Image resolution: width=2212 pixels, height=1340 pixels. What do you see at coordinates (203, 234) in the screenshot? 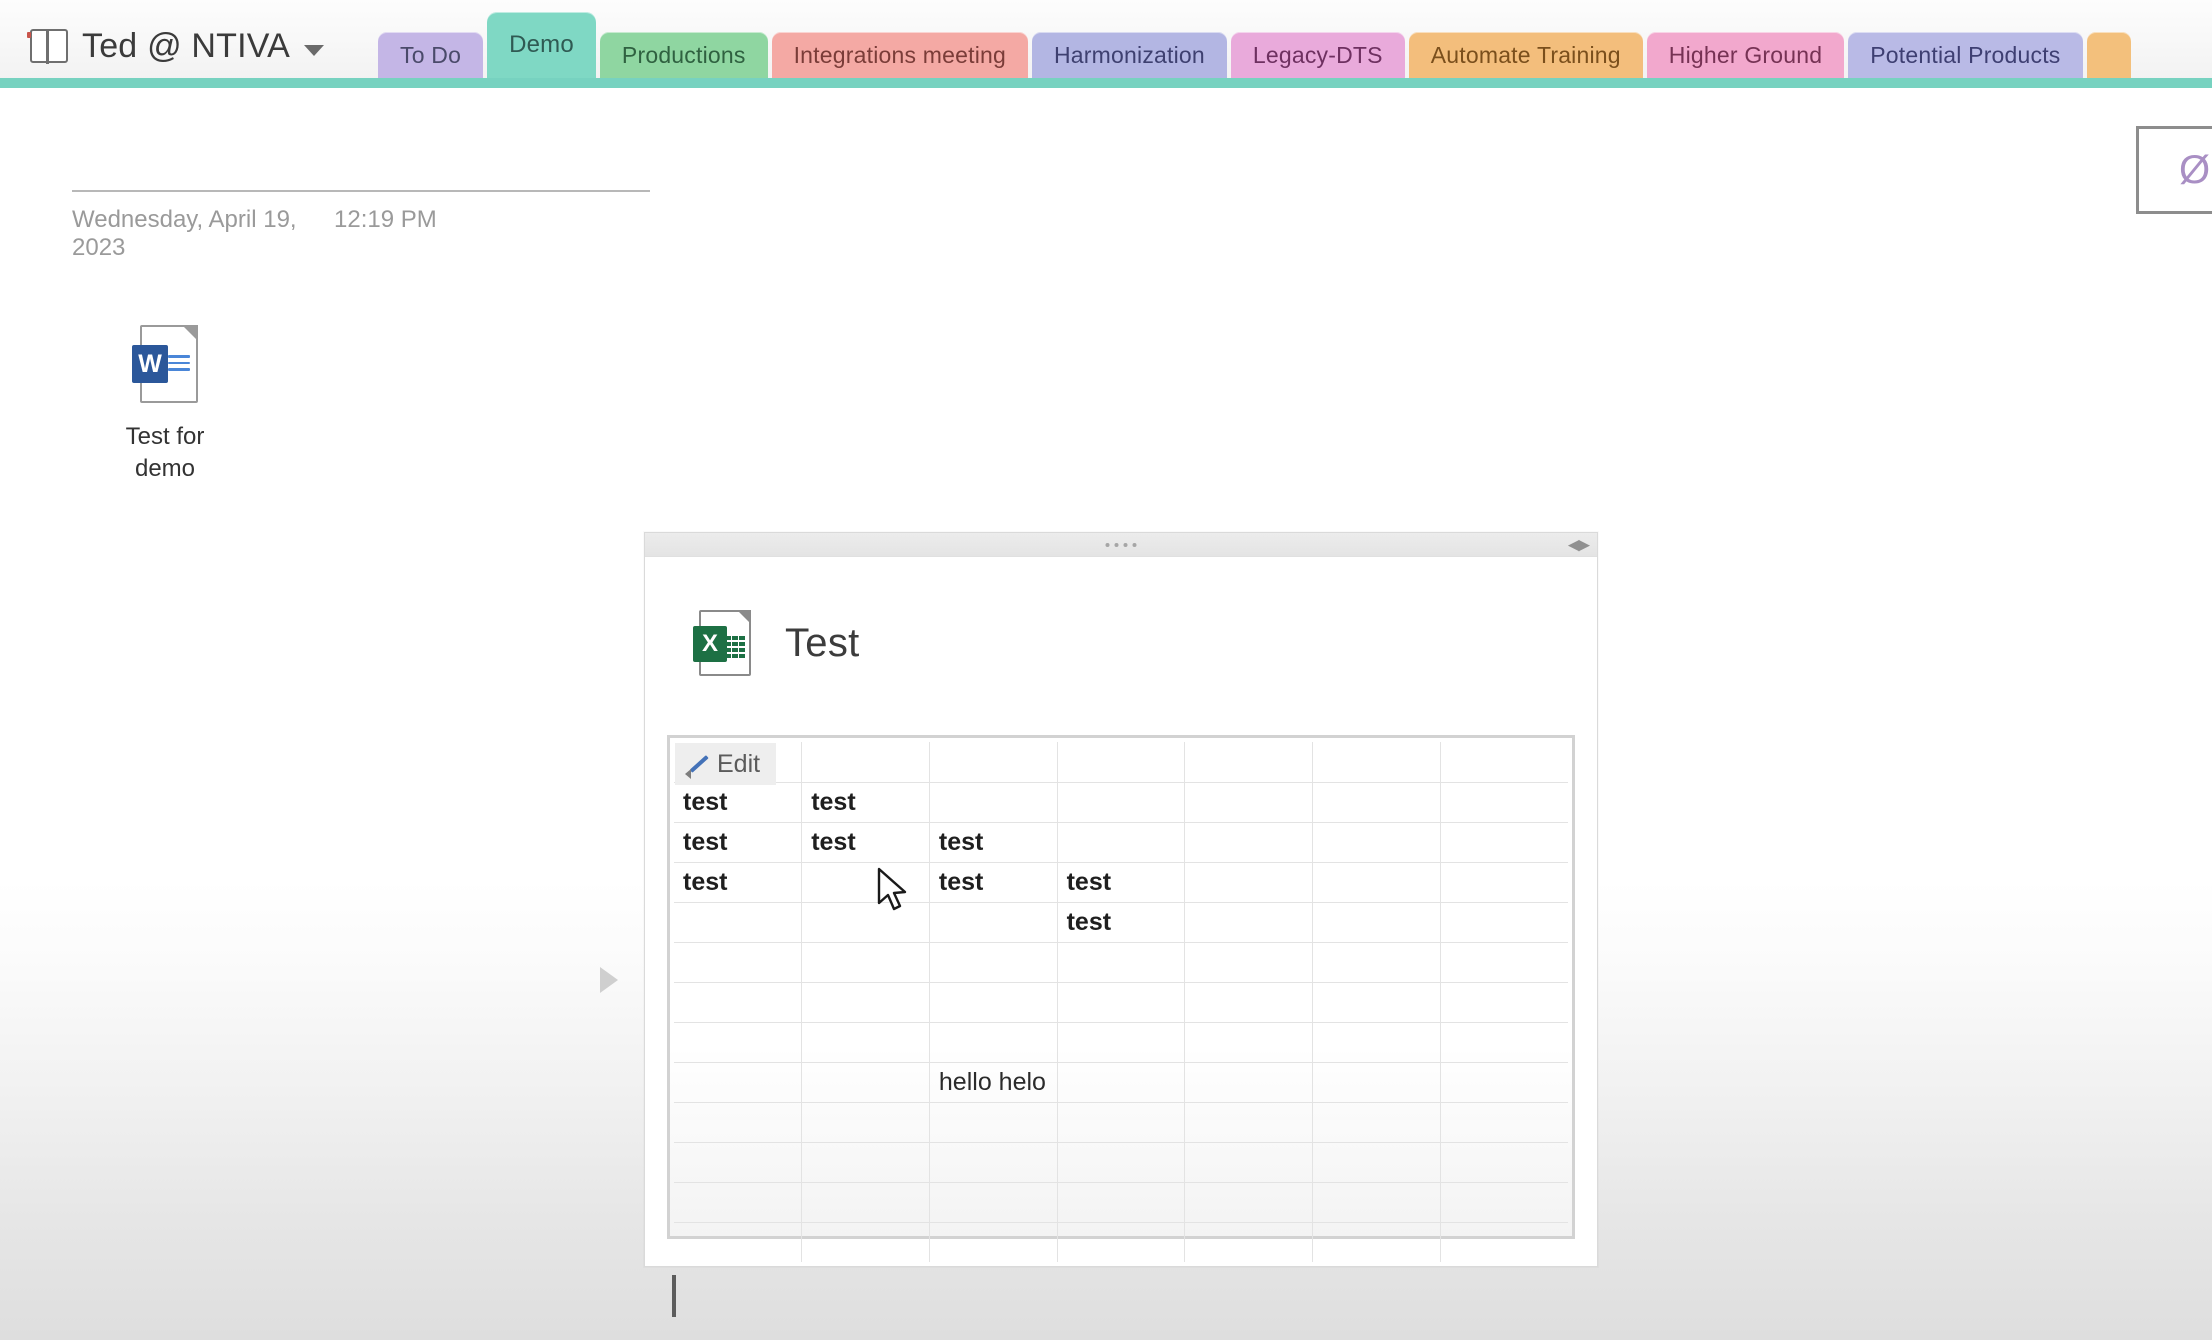
I see `page-date: Wednesday, April 19, 2023` at bounding box center [203, 234].